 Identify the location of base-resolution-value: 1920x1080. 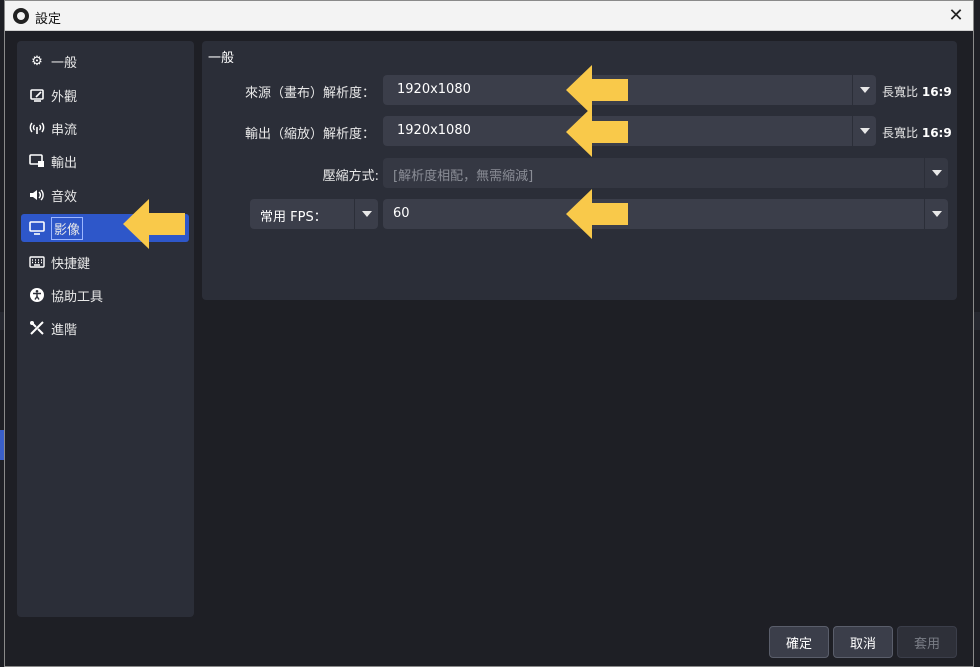
(434, 89).